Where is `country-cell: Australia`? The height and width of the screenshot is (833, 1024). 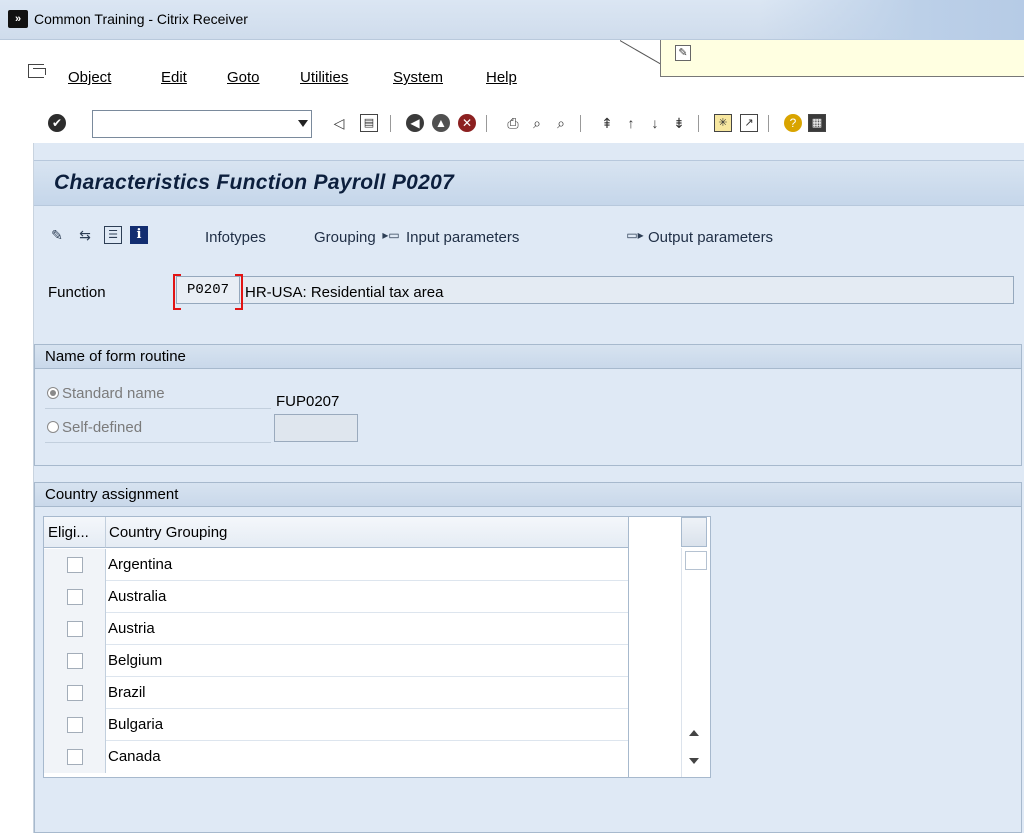
country-cell: Australia is located at coordinates (137, 596).